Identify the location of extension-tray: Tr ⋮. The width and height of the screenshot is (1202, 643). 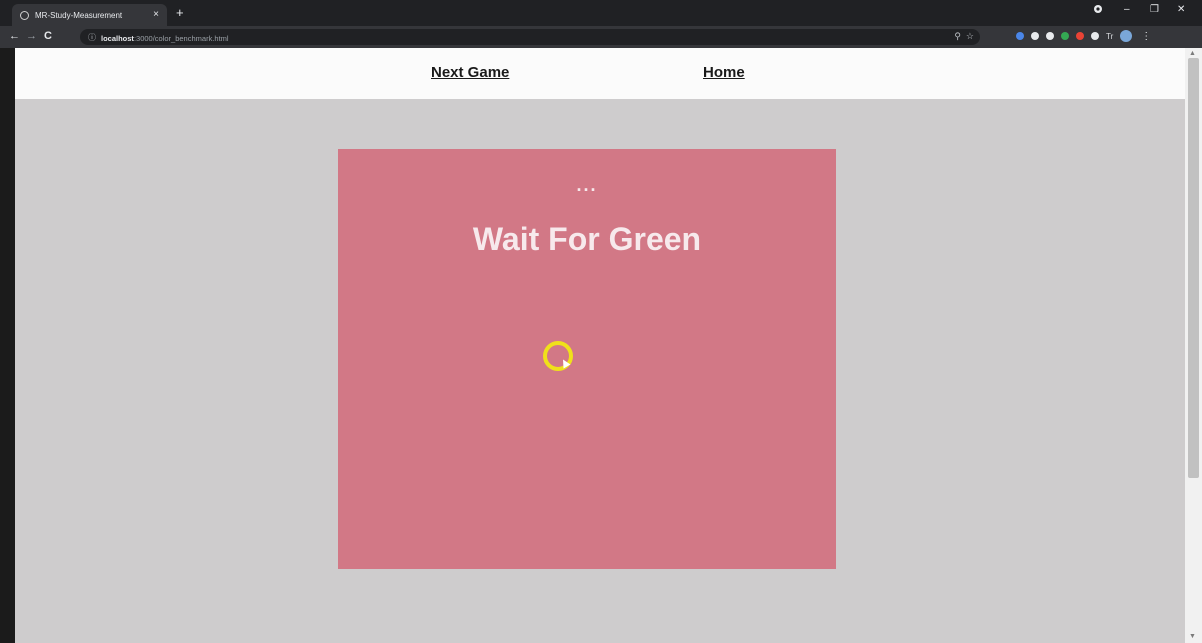
(1083, 36).